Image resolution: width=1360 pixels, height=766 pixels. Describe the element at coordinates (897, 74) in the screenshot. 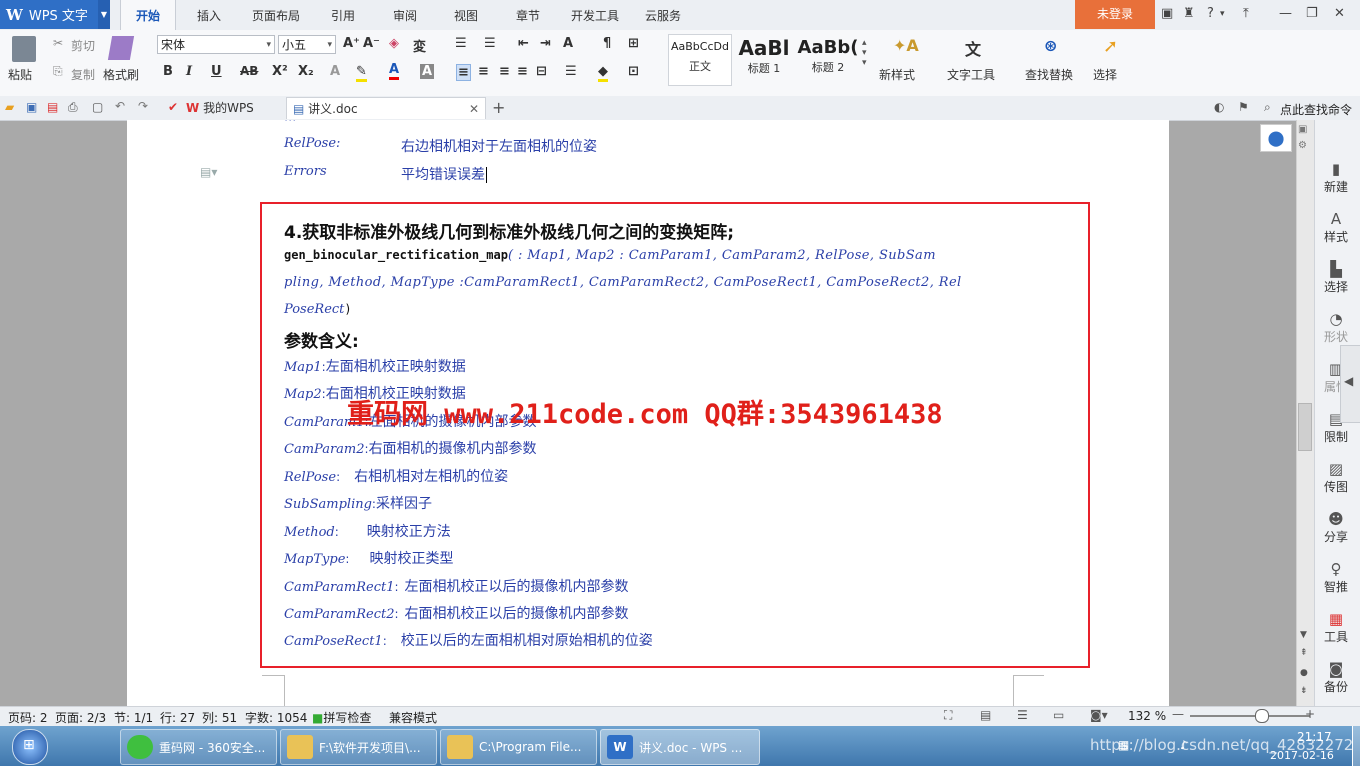

I see `new-style-button: 新样式` at that location.